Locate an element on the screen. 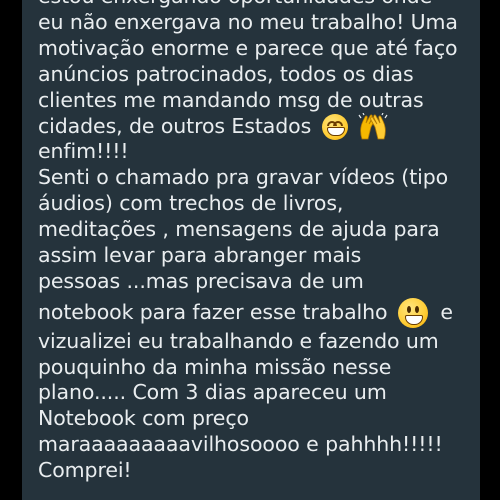 This screenshot has height=500, width=500. message-line-suffix: e is located at coordinates (446, 311).